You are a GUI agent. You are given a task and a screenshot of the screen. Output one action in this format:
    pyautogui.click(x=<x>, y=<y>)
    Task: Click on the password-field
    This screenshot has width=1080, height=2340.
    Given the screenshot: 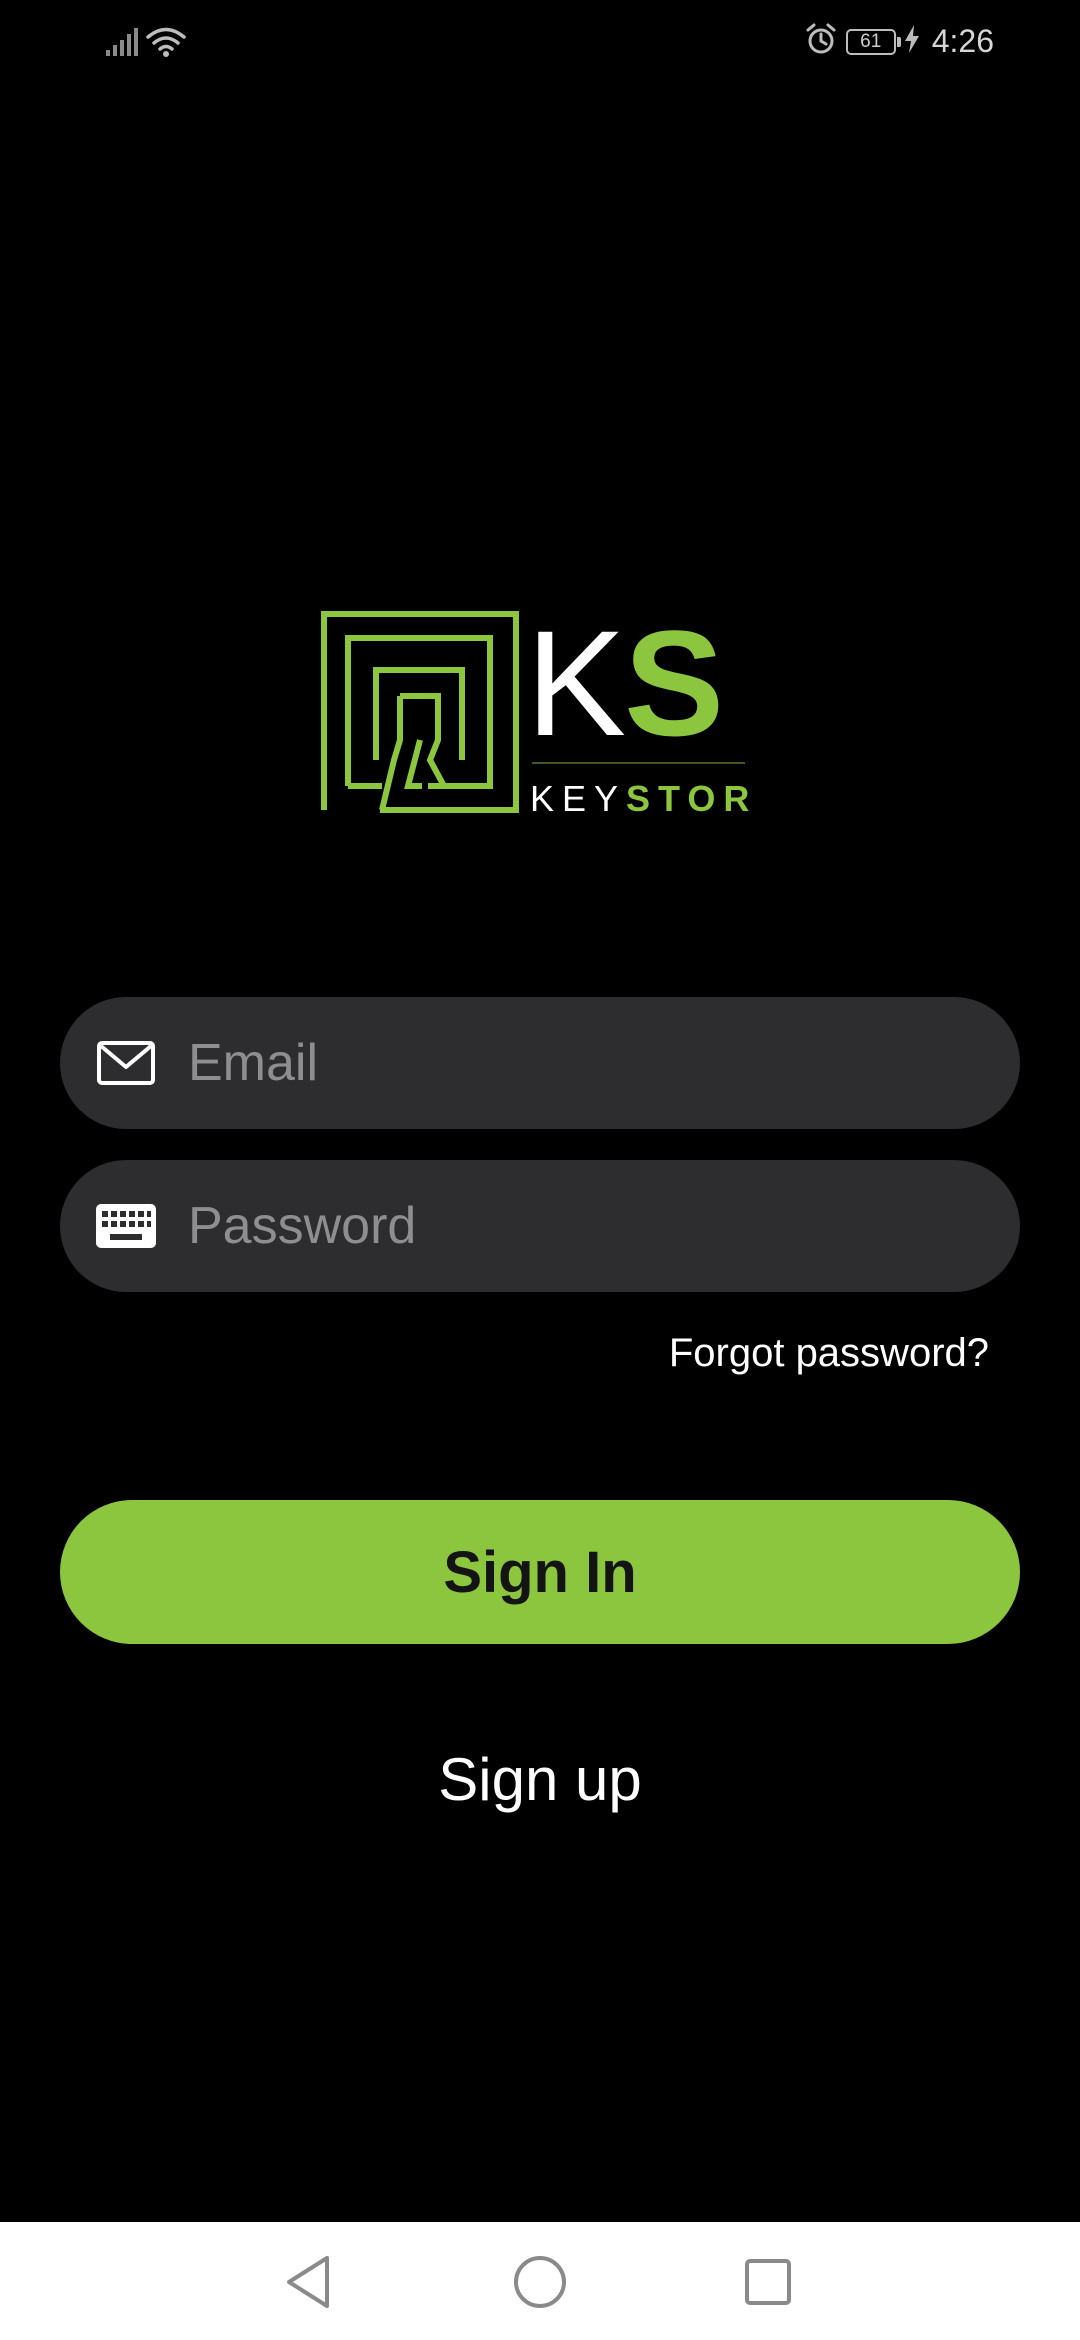 What is the action you would take?
    pyautogui.click(x=574, y=1226)
    